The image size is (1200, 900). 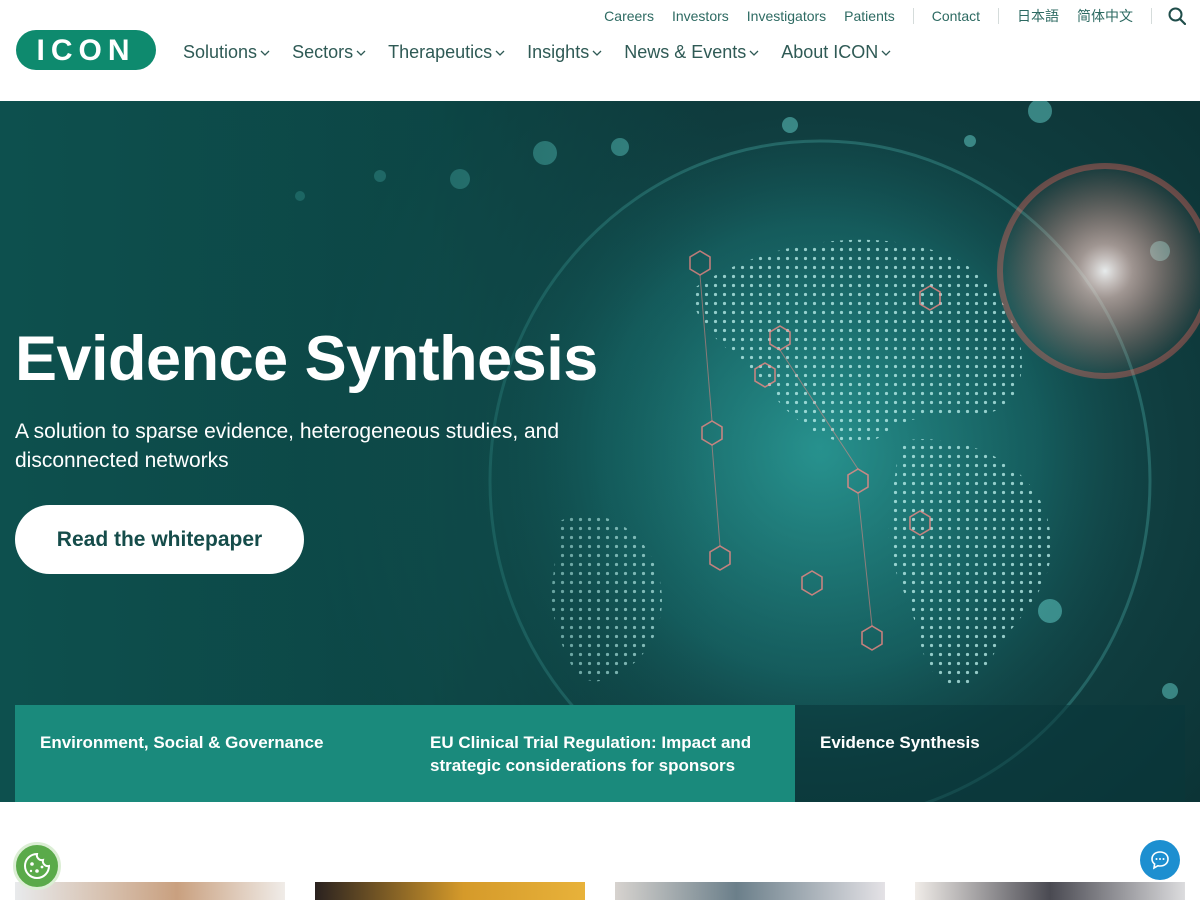 What do you see at coordinates (564, 52) in the screenshot?
I see `nav-item-insights: Insights` at bounding box center [564, 52].